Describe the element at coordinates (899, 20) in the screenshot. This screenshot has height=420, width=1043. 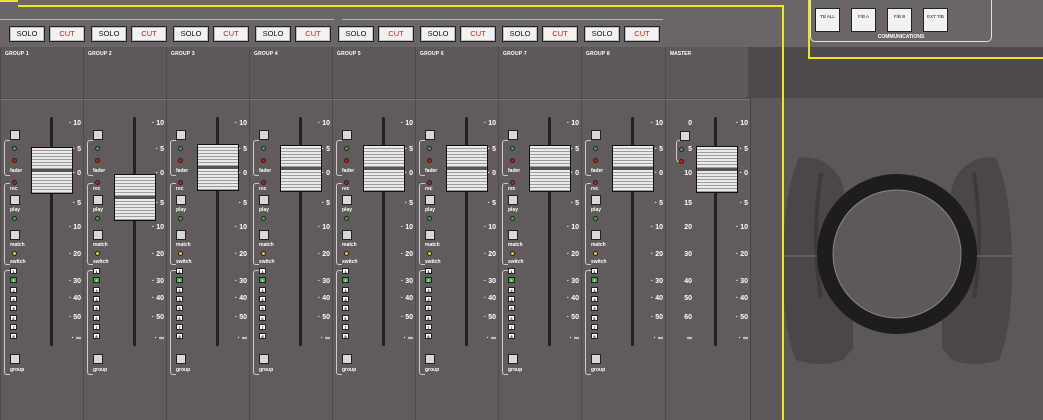
I see `fb-b-button: F/B B` at that location.